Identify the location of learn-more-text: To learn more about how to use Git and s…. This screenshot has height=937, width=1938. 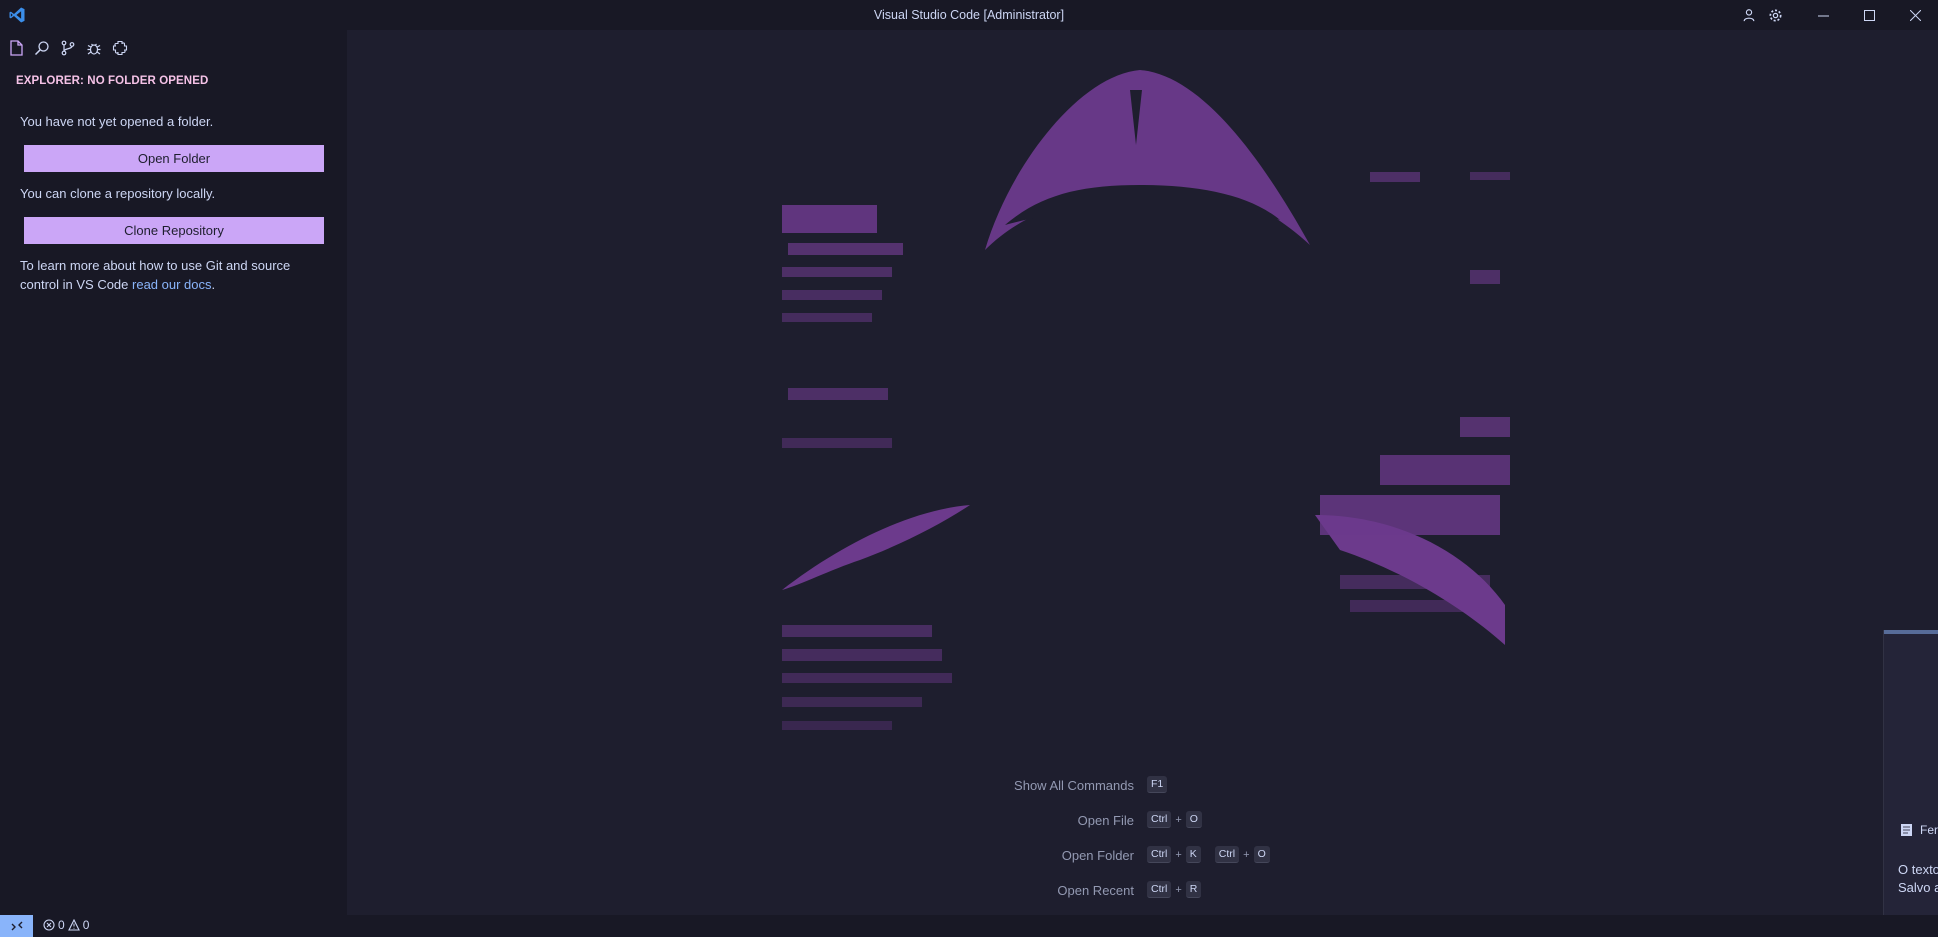
(170, 275).